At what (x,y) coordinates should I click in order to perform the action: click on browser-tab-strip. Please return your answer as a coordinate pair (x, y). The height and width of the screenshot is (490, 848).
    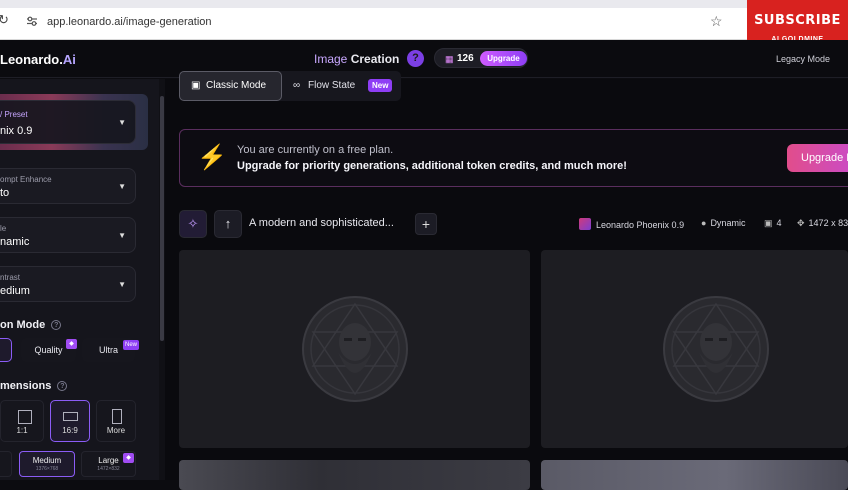
    Looking at the image, I should click on (424, 4).